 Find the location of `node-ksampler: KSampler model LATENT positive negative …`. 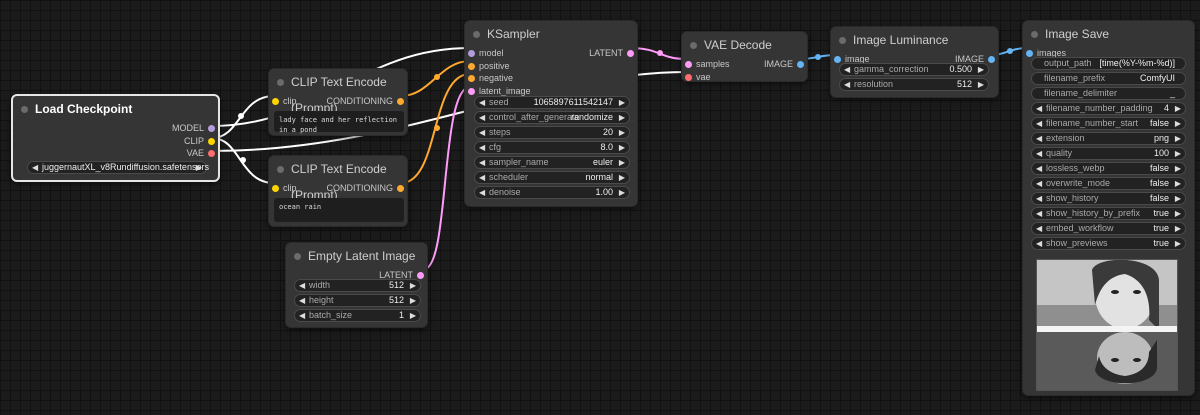

node-ksampler: KSampler model LATENT positive negative … is located at coordinates (551, 113).